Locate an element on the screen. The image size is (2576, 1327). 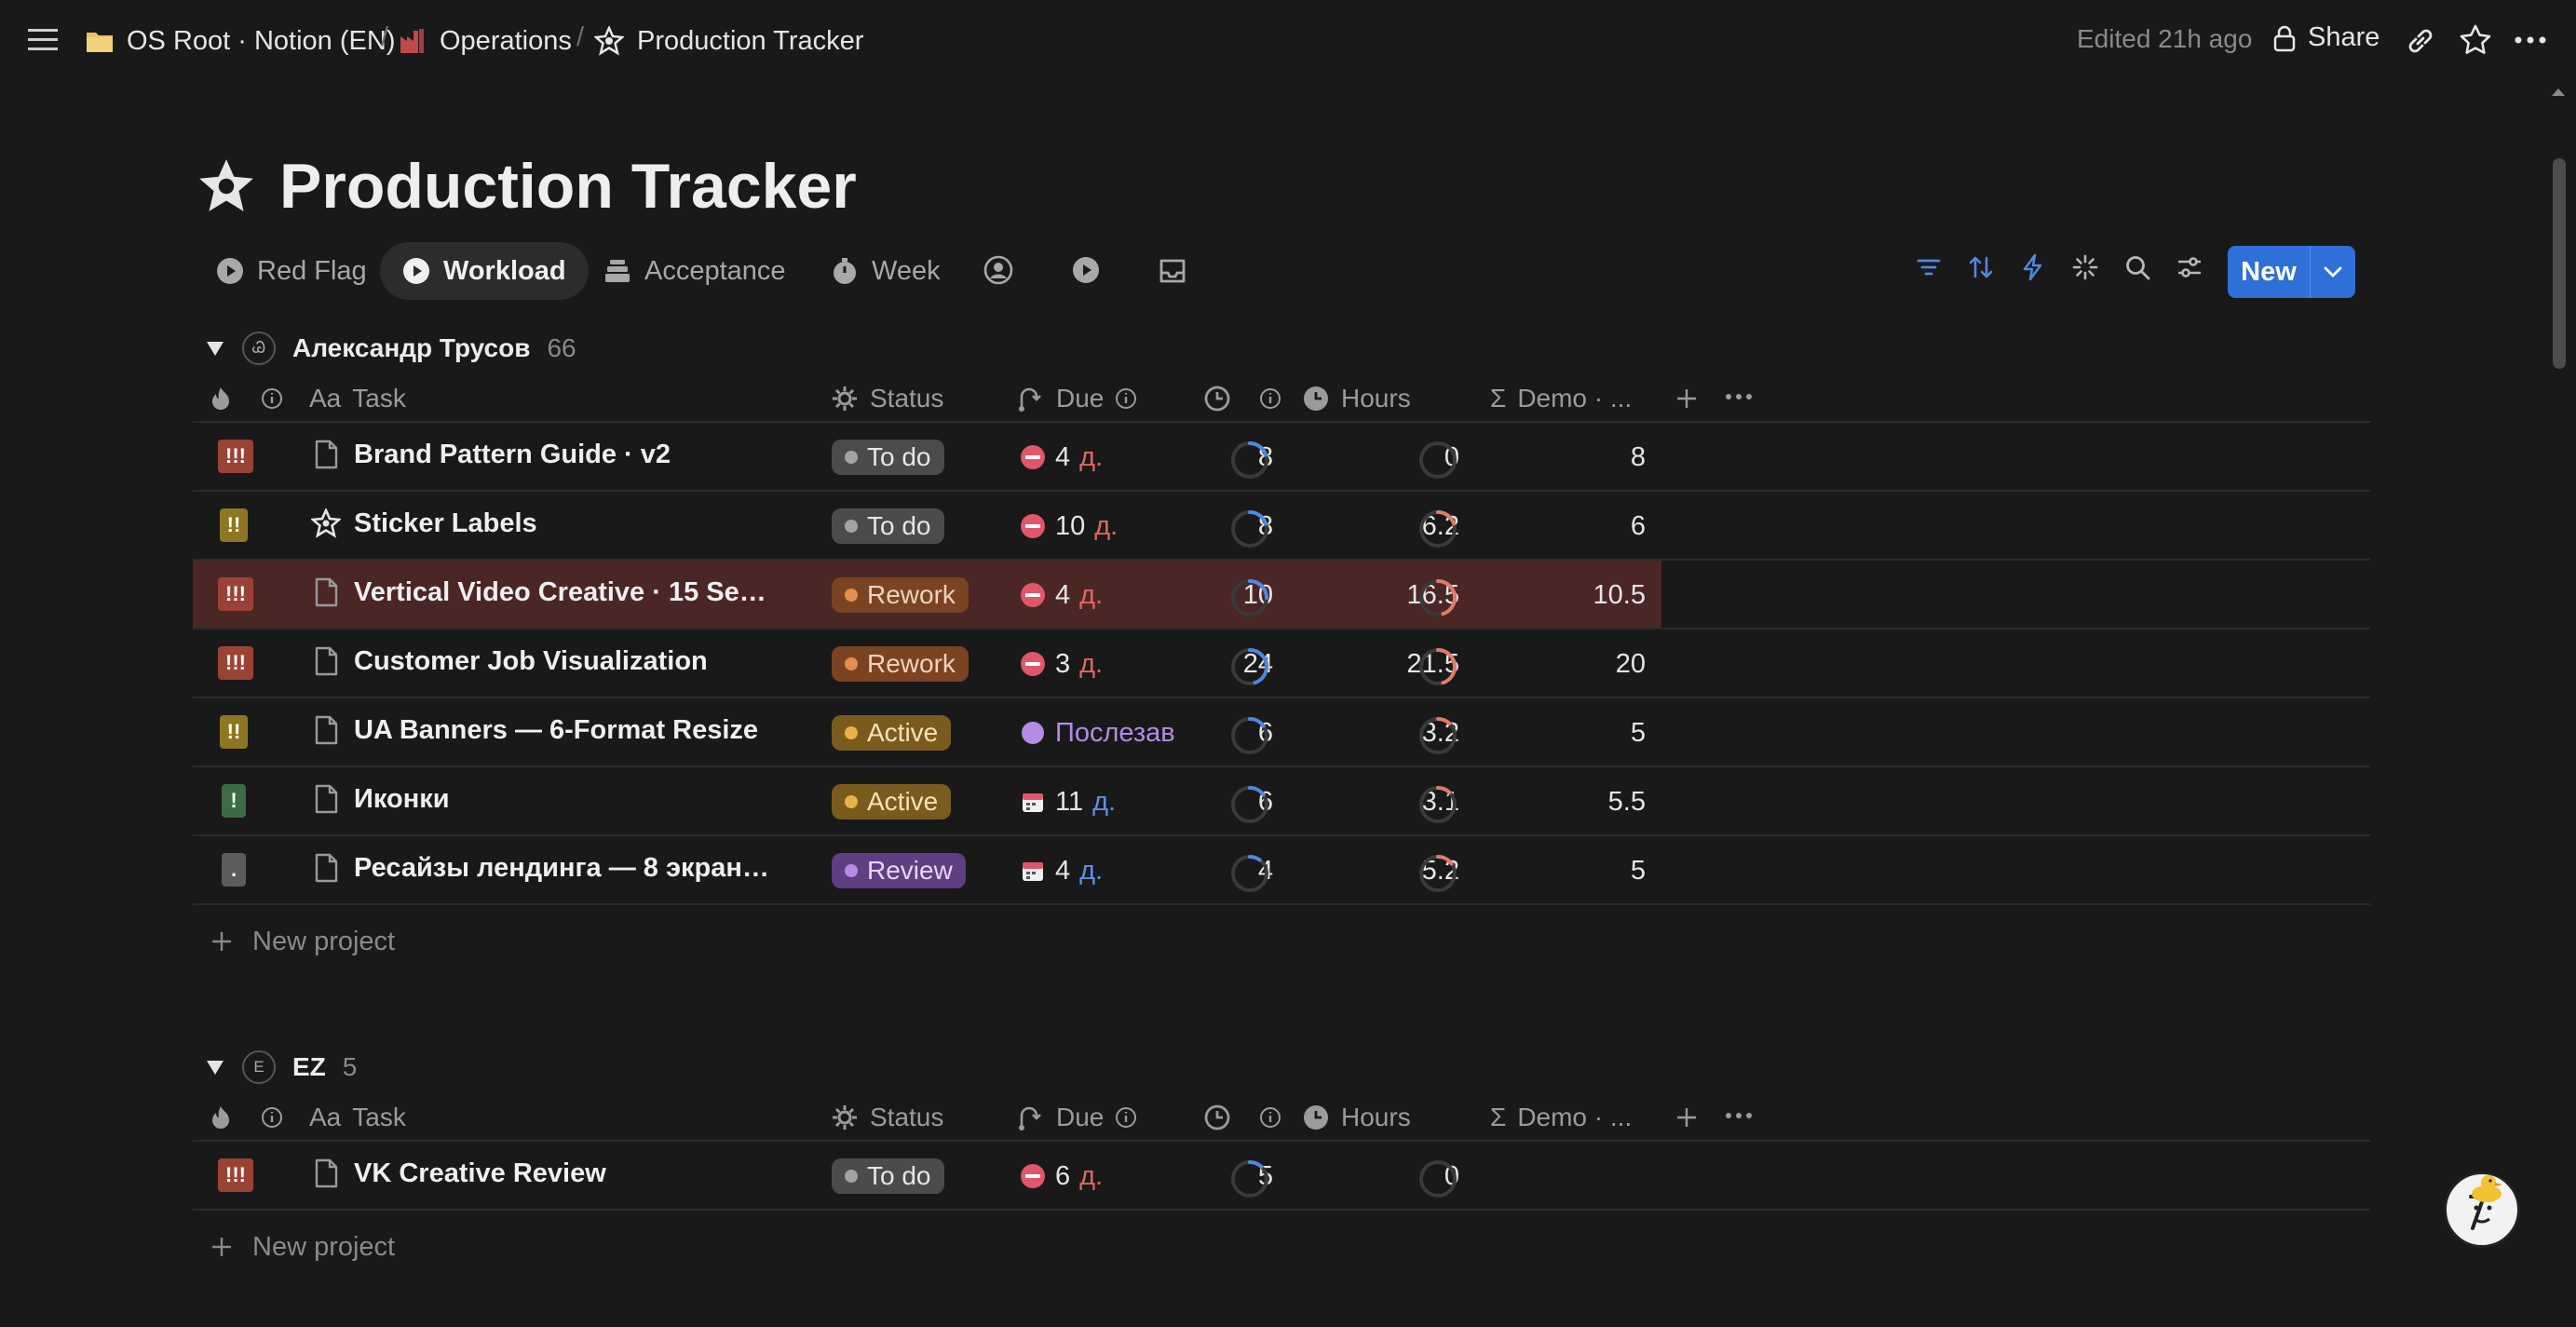
due-date: 11 д. is located at coordinates (1068, 802).